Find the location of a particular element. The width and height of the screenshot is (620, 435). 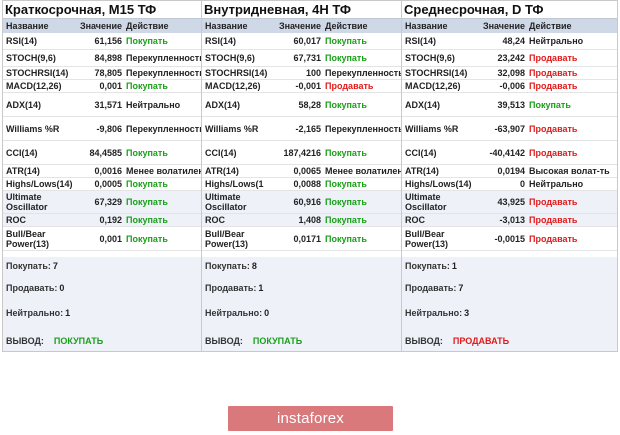

indicator-value: 67,329 is located at coordinates (108, 202).